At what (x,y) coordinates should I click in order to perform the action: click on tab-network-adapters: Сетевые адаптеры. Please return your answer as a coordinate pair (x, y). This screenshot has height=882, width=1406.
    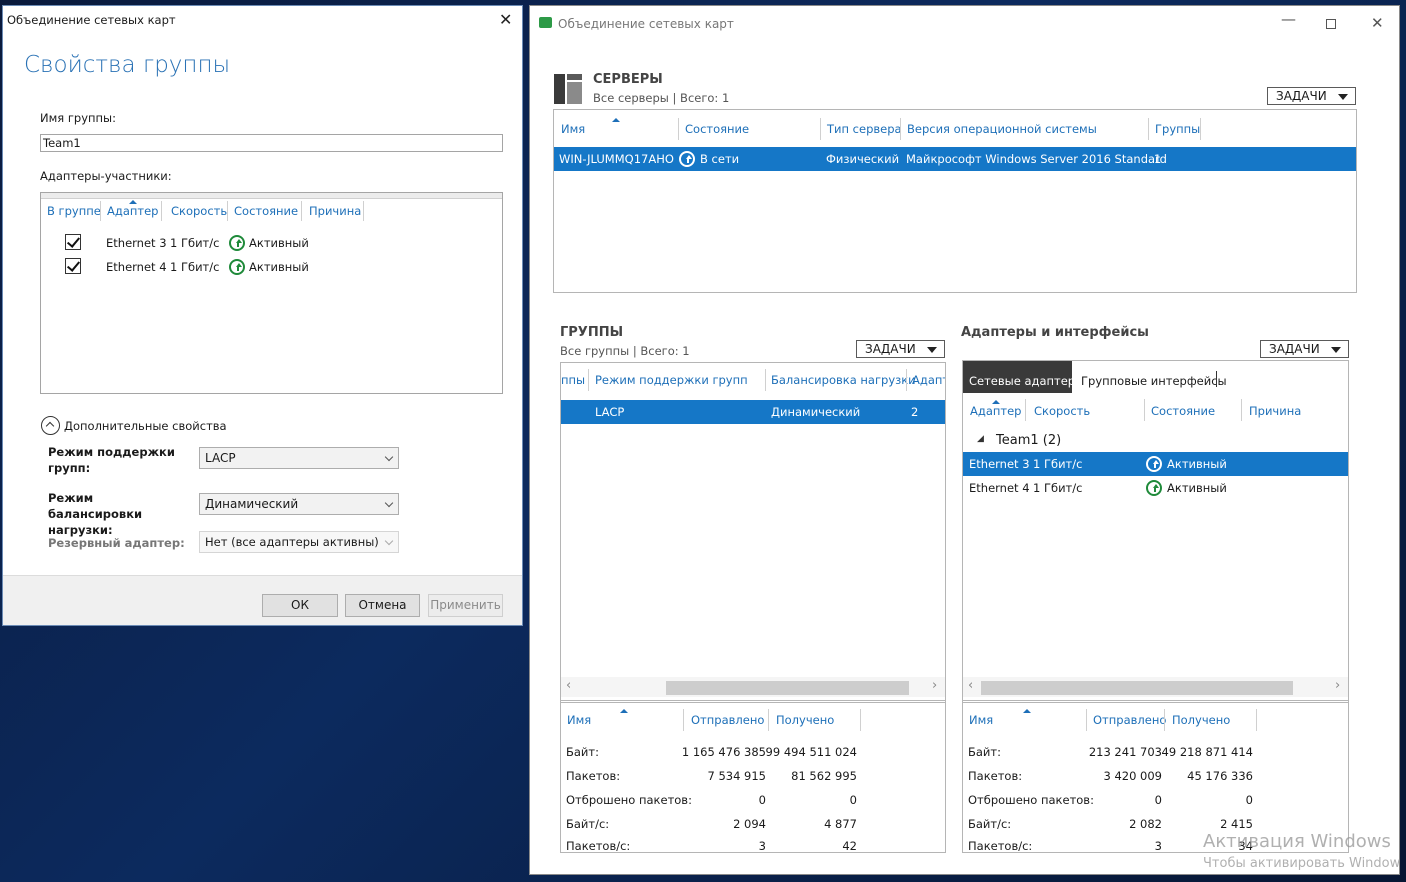
    Looking at the image, I should click on (1023, 377).